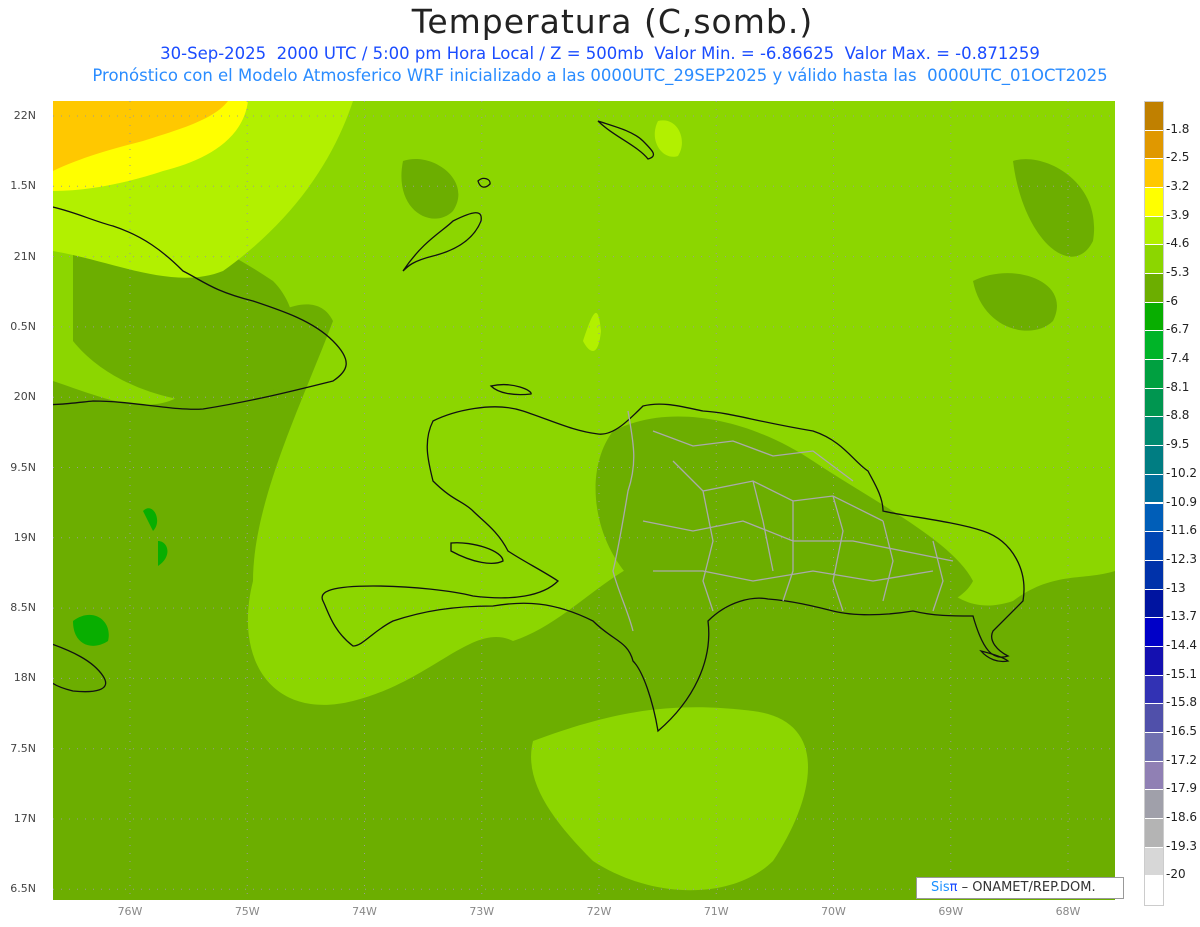 The image size is (1200, 927). What do you see at coordinates (1182, 501) in the screenshot?
I see `colorbar-label: -10.9` at bounding box center [1182, 501].